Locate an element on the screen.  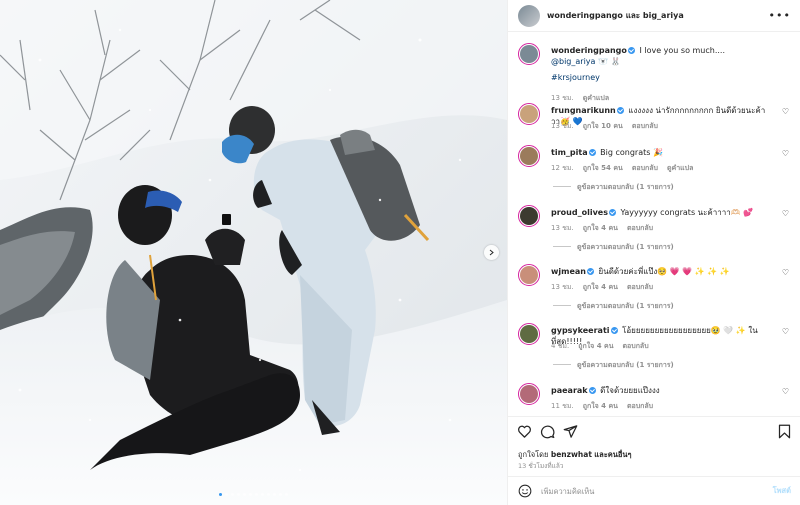
caption-time: 13 ชม. is located at coordinates (562, 98).